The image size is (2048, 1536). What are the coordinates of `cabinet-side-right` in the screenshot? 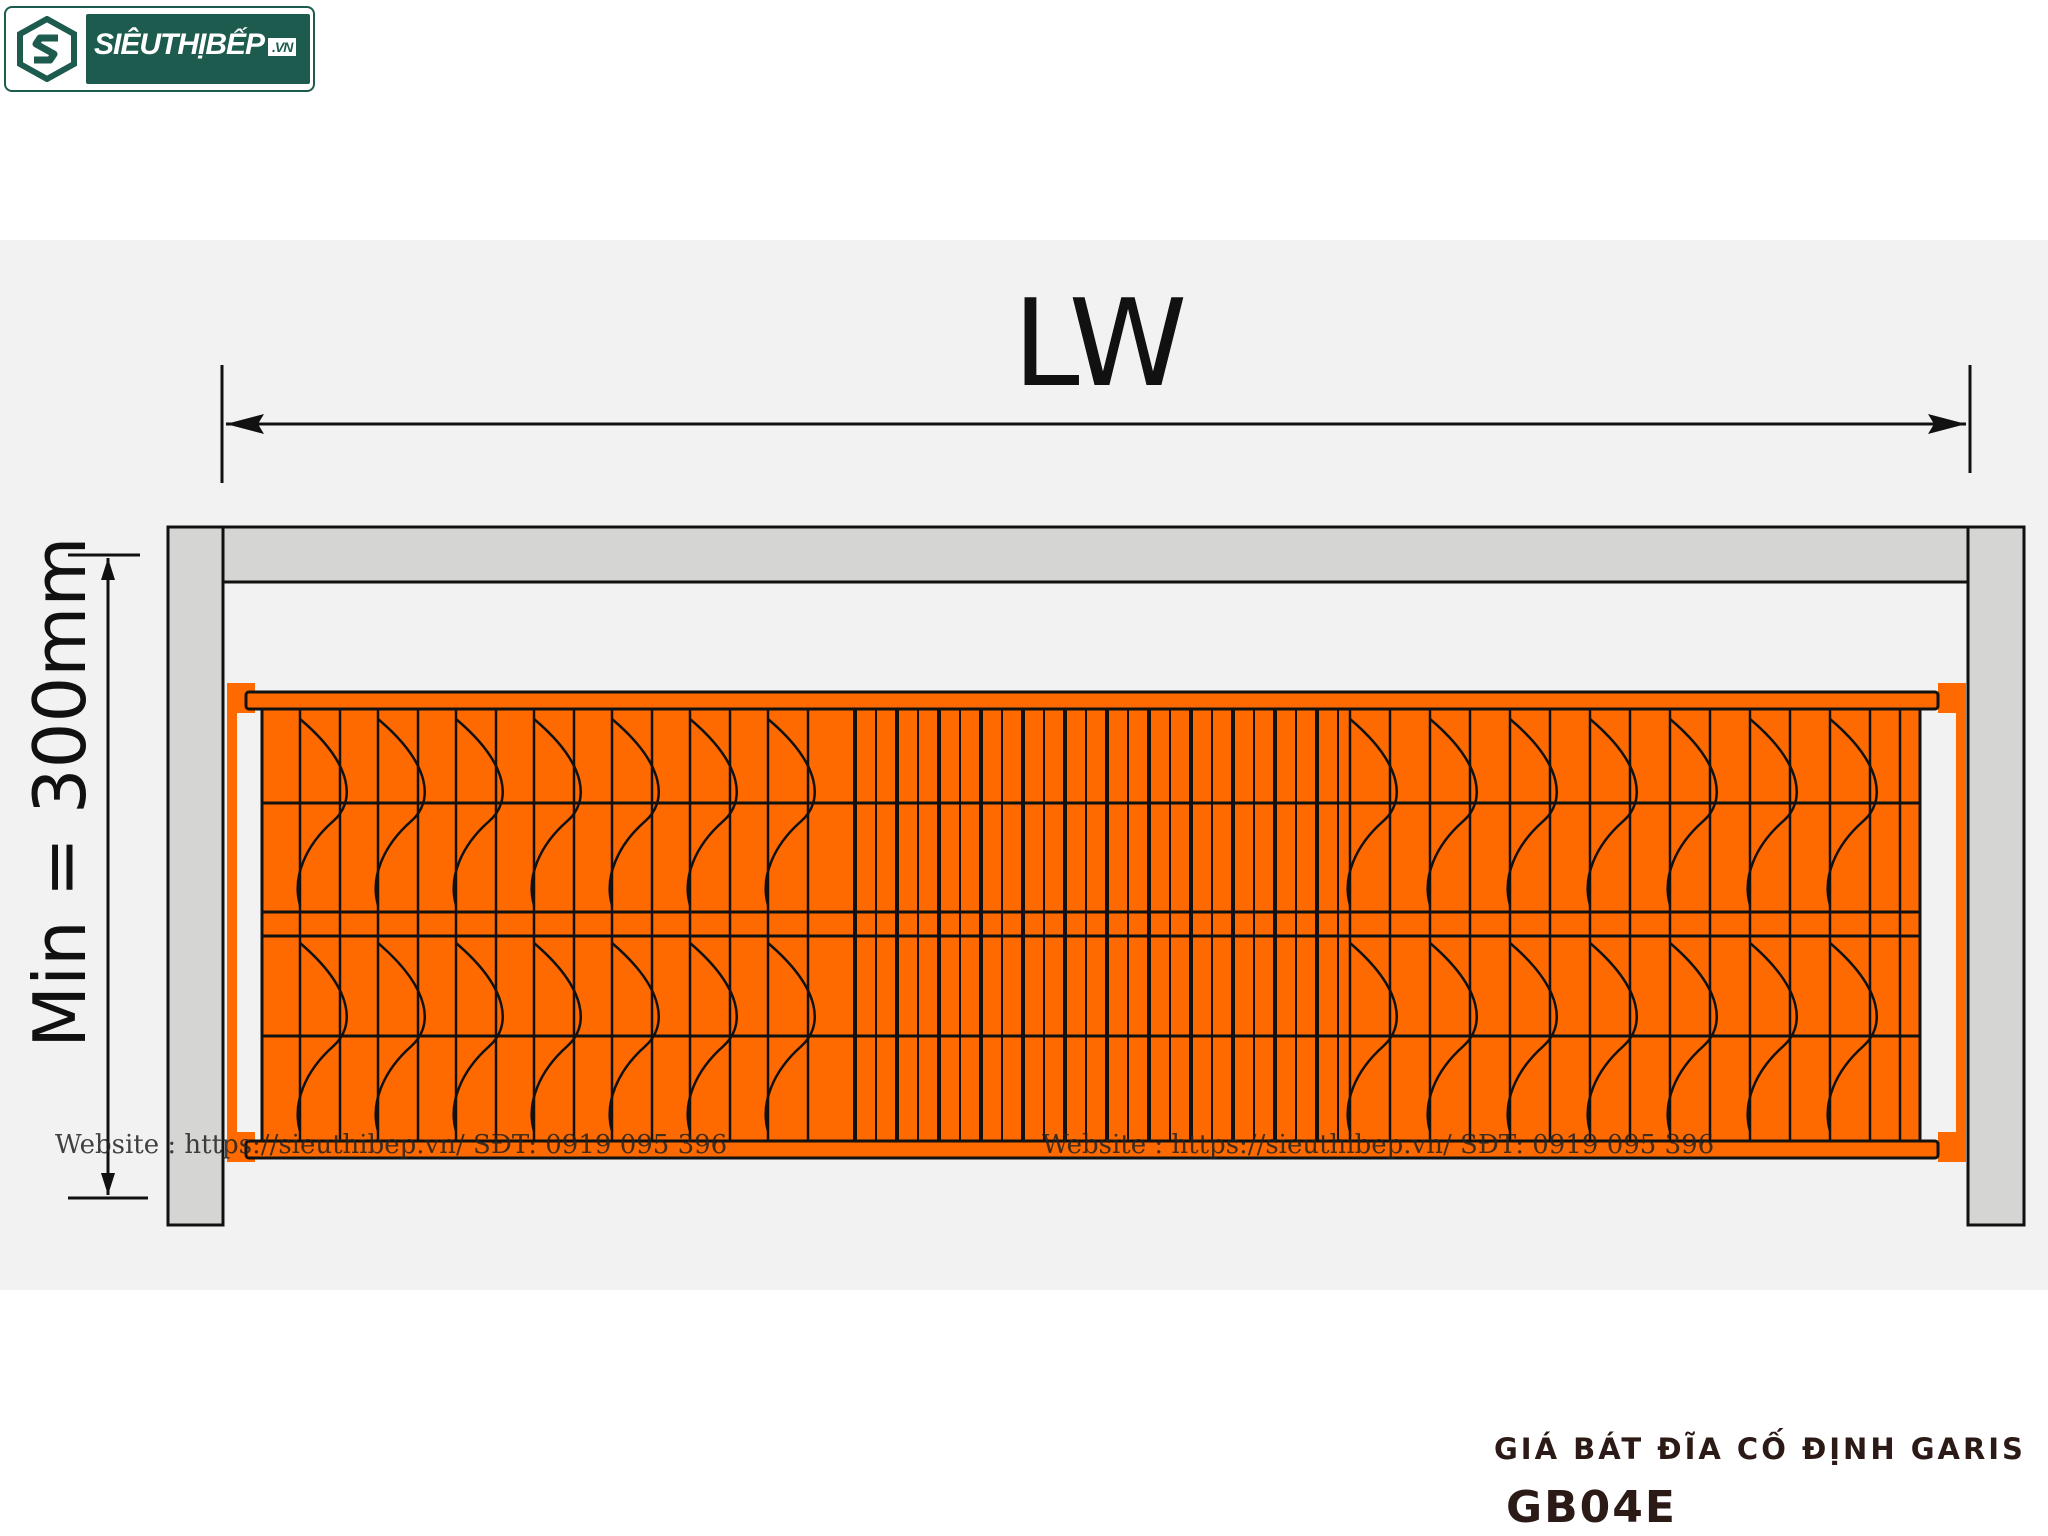 It's located at (1996, 876).